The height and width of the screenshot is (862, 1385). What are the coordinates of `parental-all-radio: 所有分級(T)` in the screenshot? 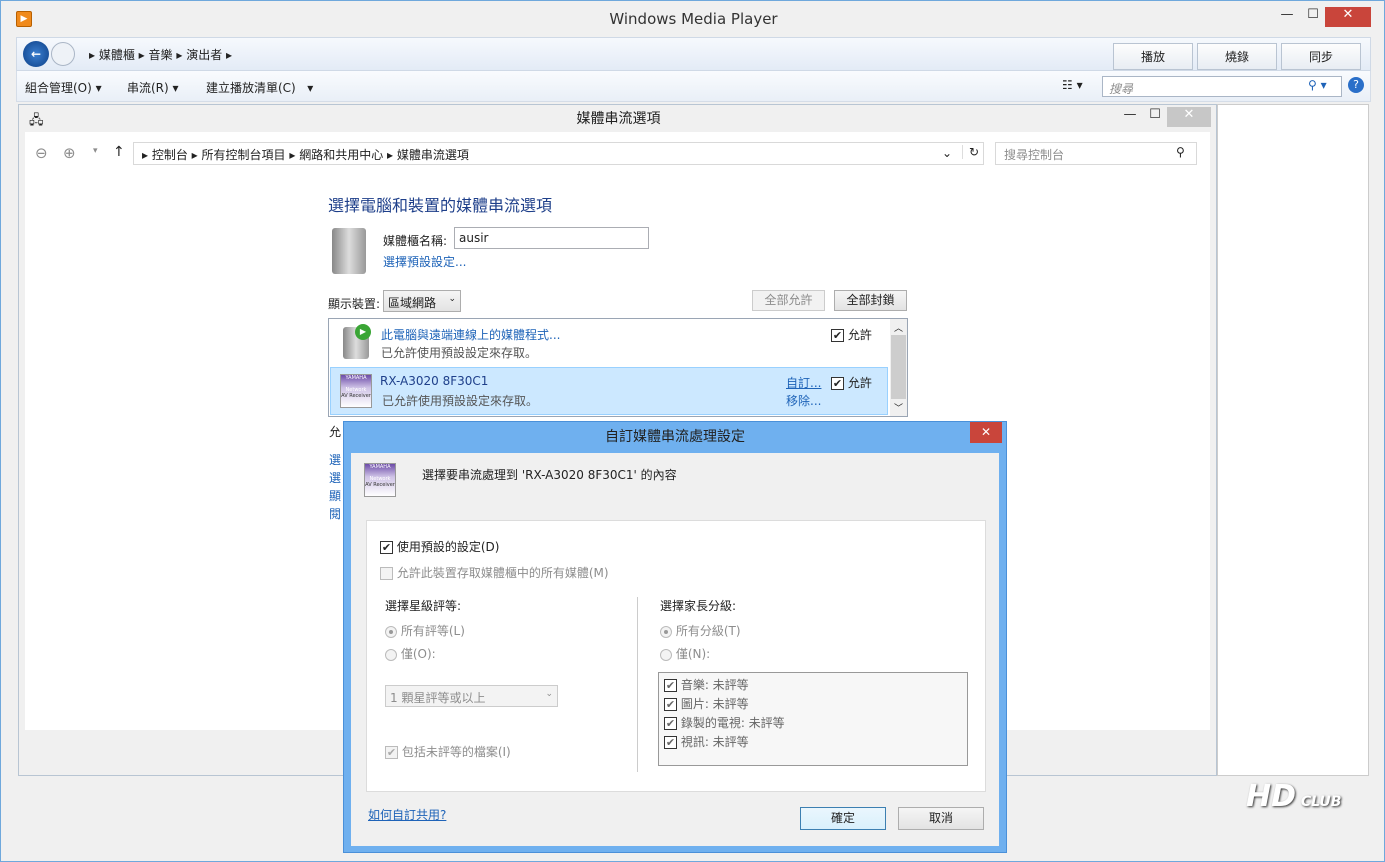 It's located at (700, 630).